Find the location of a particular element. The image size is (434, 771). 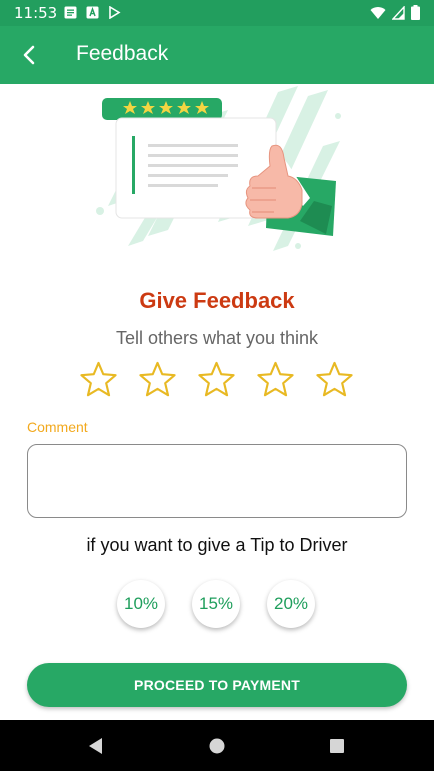

proceed-to-payment-button: PROCEED TO PAYMENT is located at coordinates (217, 685).